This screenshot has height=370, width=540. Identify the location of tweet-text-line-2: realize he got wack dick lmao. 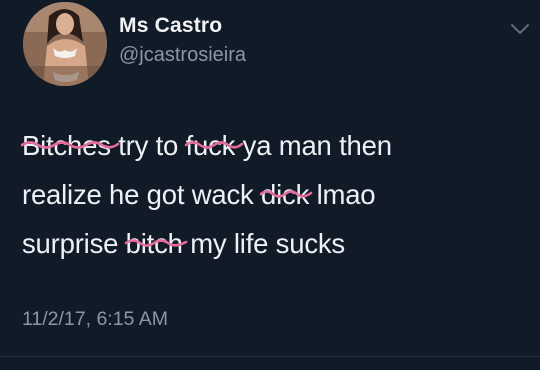
(274, 194).